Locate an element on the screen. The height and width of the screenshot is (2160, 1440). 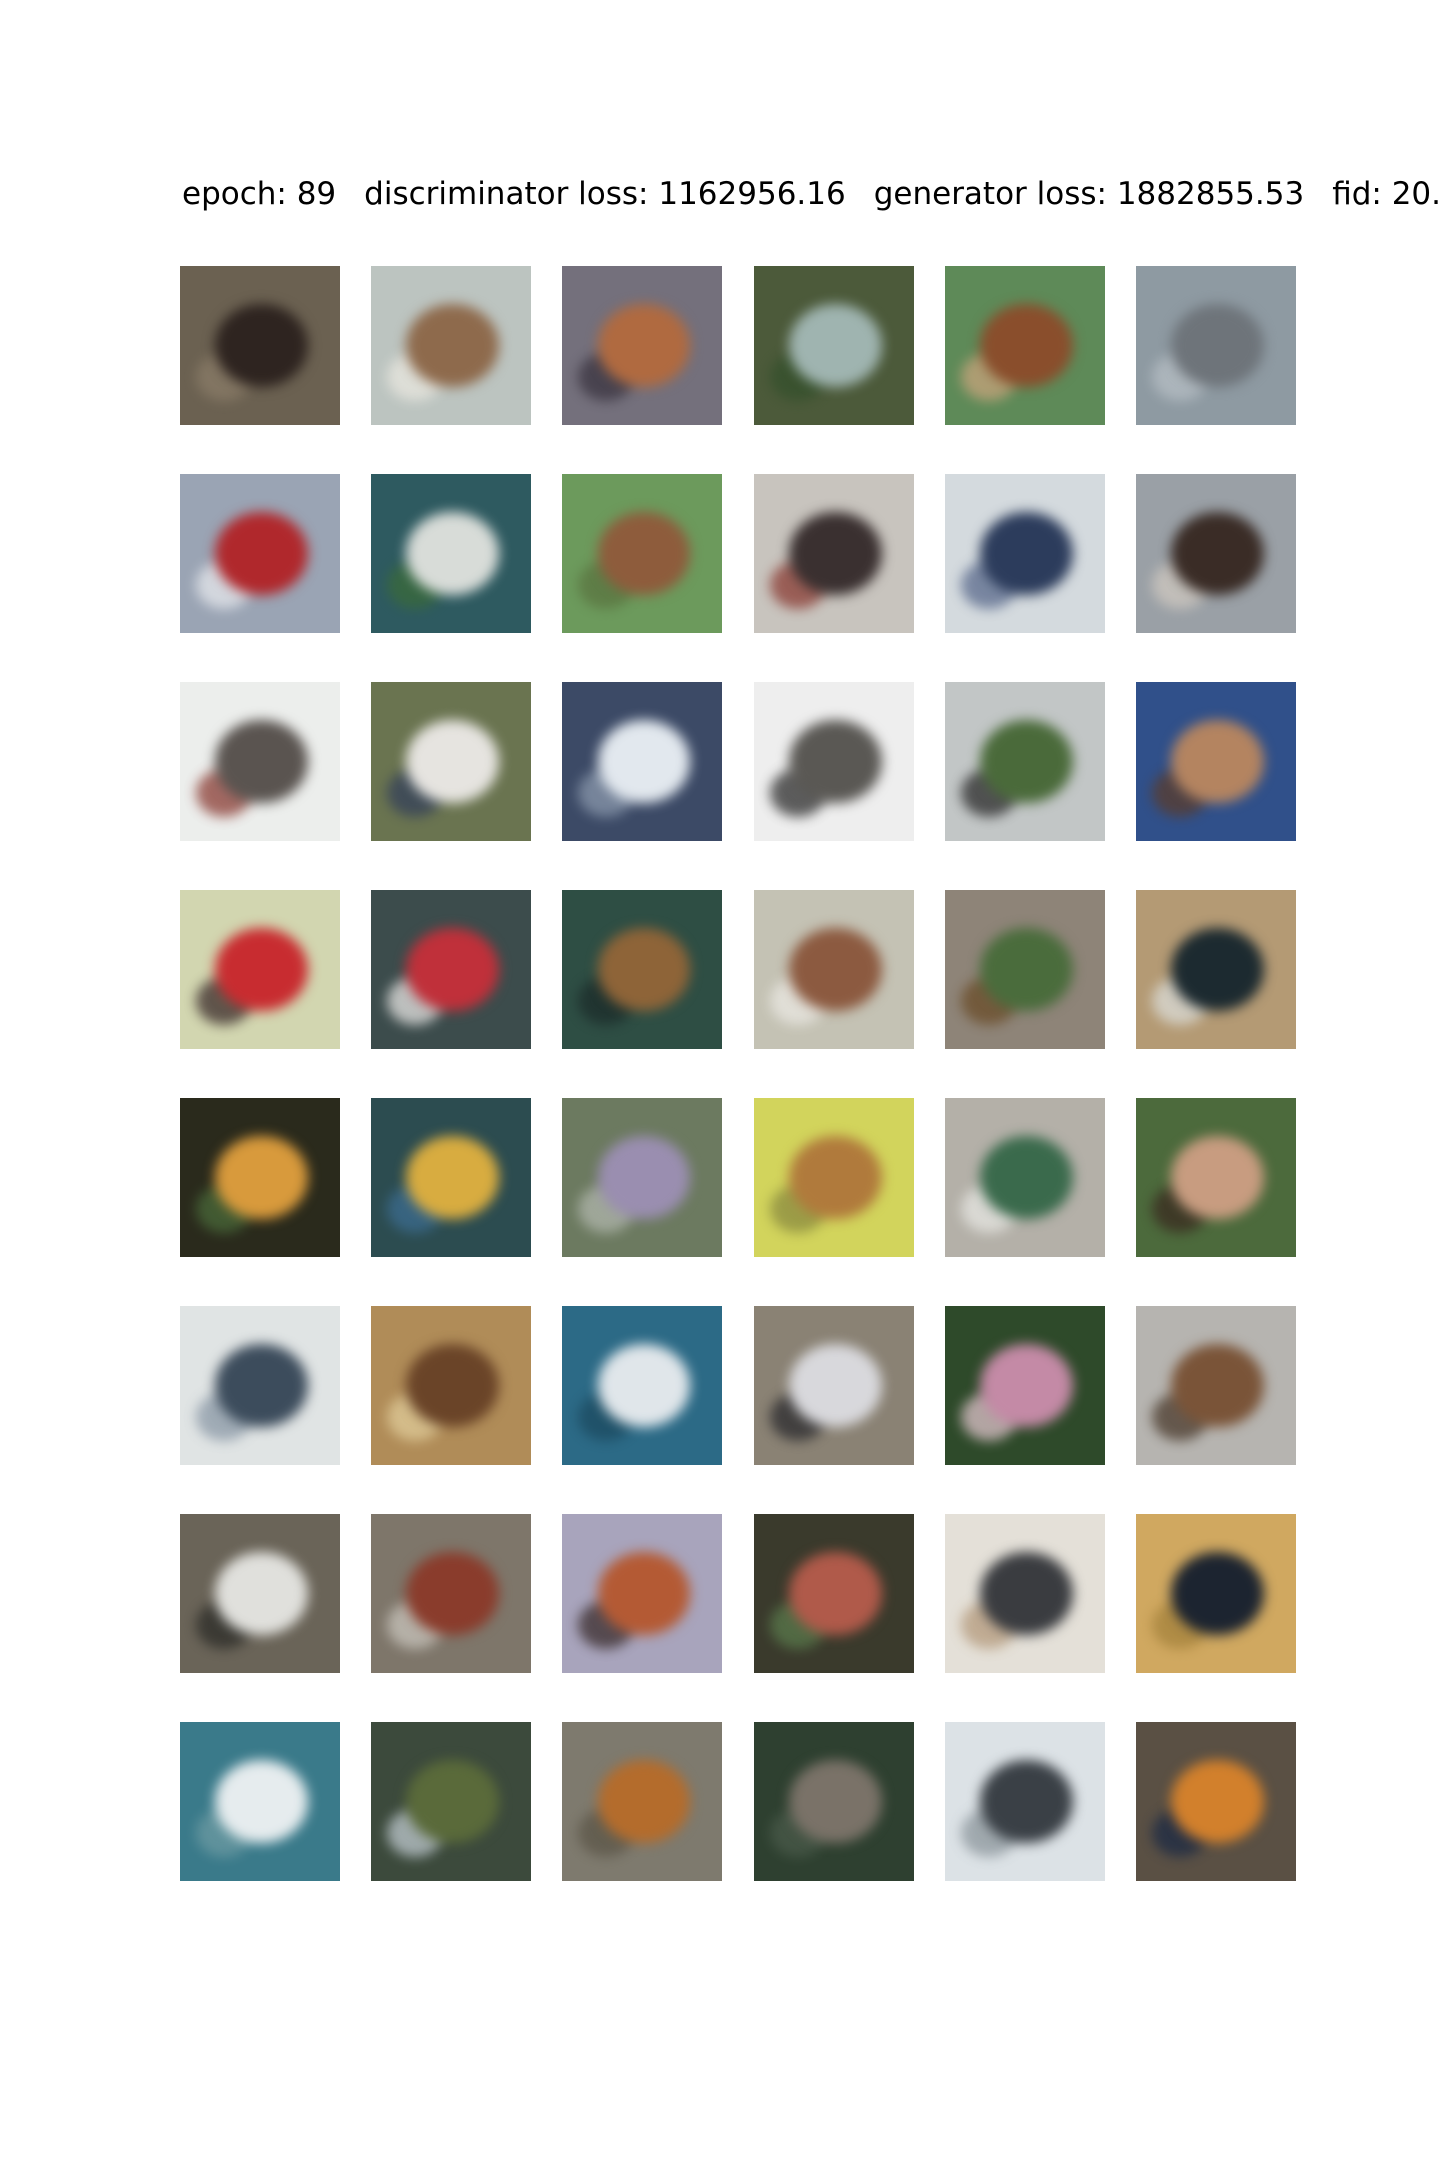
discriminator-loss-label: discriminator loss: 1162956.16 is located at coordinates (605, 194).